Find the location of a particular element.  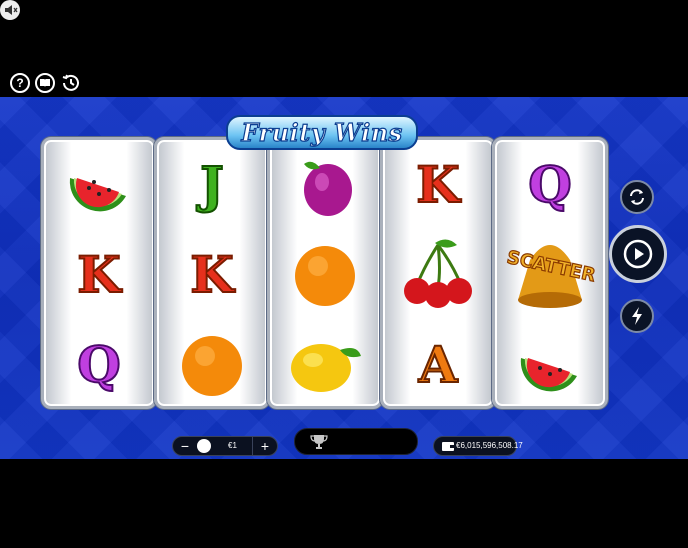

spin-button is located at coordinates (638, 254).